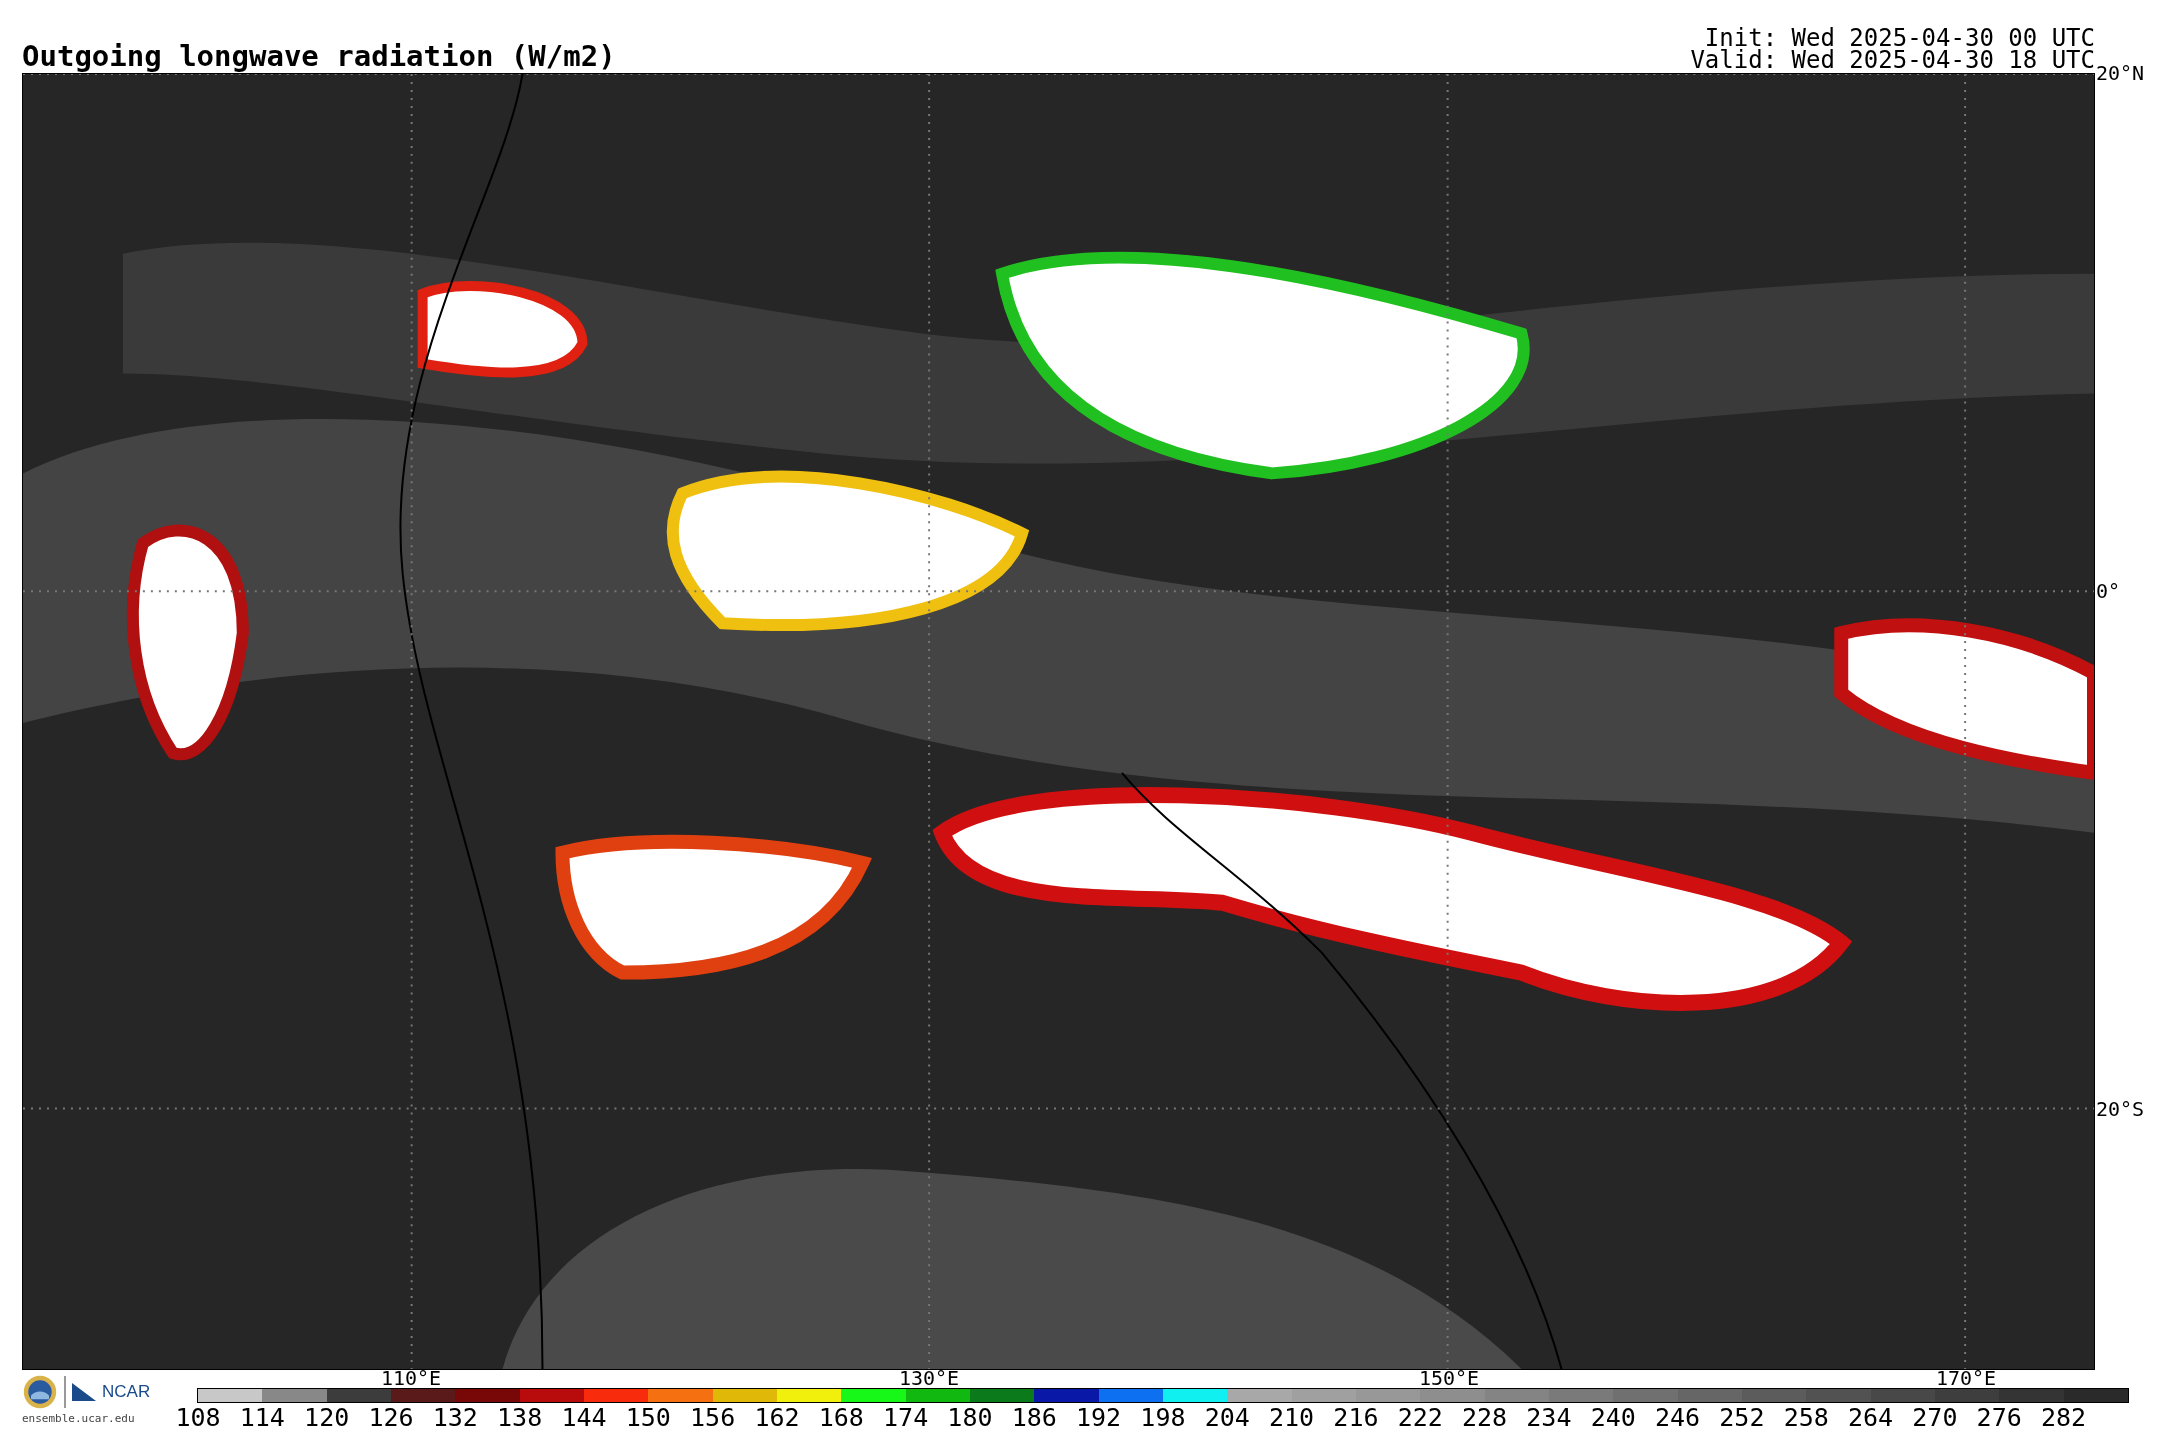 Image resolution: width=2160 pixels, height=1433 pixels. What do you see at coordinates (1034, 1418) in the screenshot?
I see `colorbar-tick-label: 186` at bounding box center [1034, 1418].